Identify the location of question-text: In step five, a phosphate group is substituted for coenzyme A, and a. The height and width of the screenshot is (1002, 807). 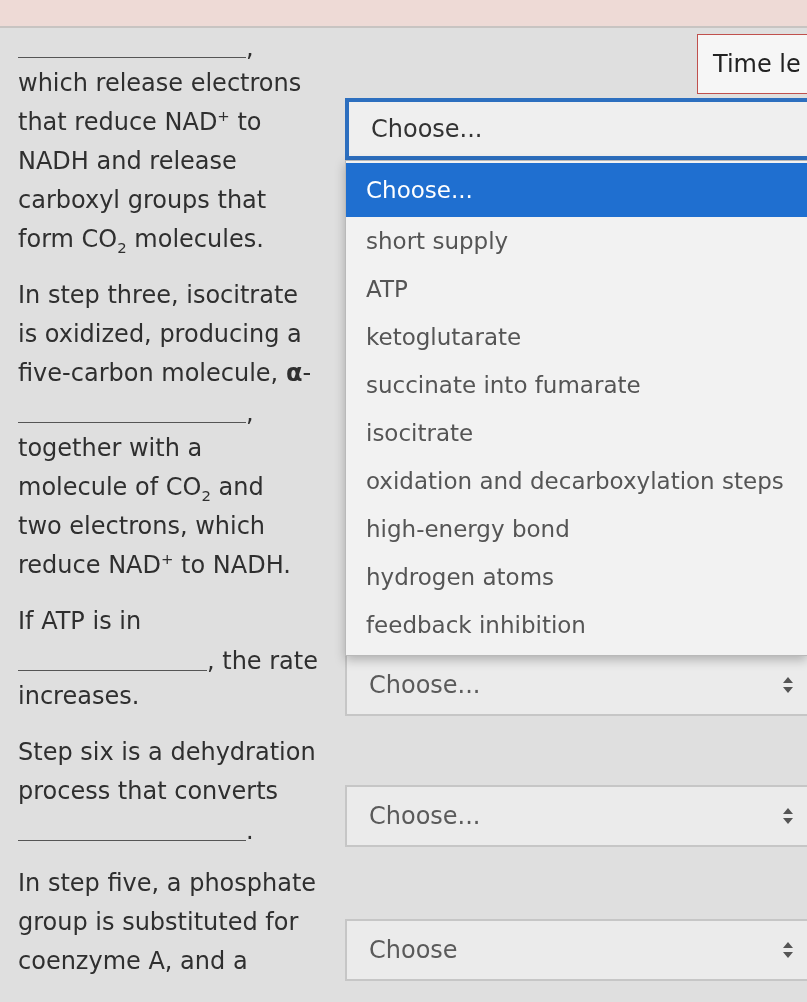
(167, 922).